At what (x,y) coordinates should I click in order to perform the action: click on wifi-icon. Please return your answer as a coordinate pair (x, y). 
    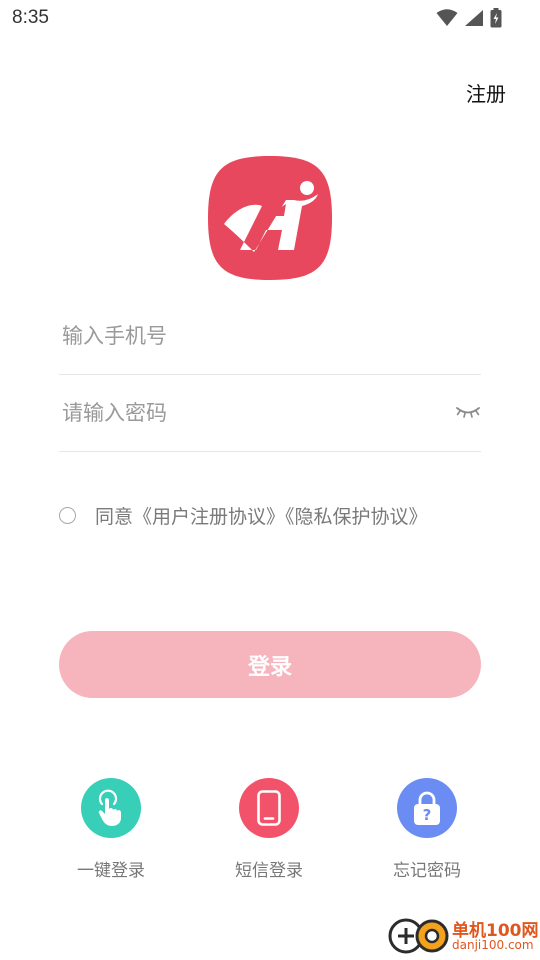
    Looking at the image, I should click on (447, 17).